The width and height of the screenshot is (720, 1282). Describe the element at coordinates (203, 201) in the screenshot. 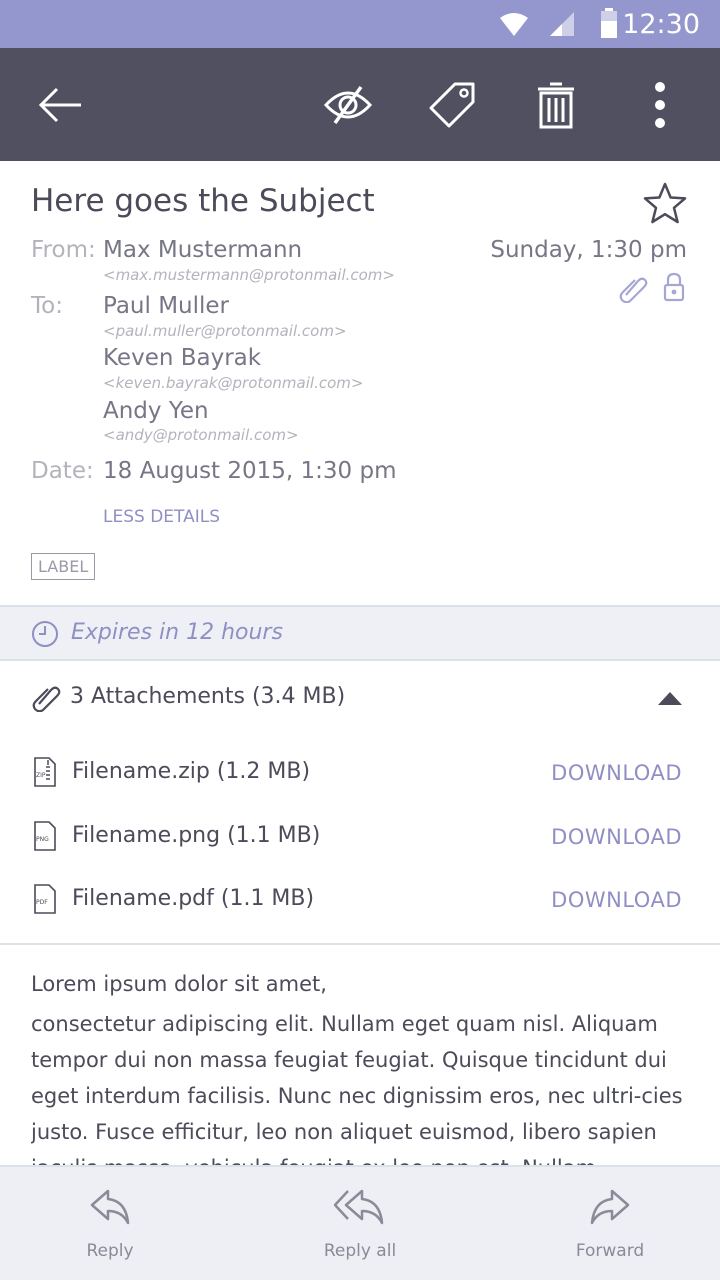

I see `message-subject: Here goes the Subject` at that location.